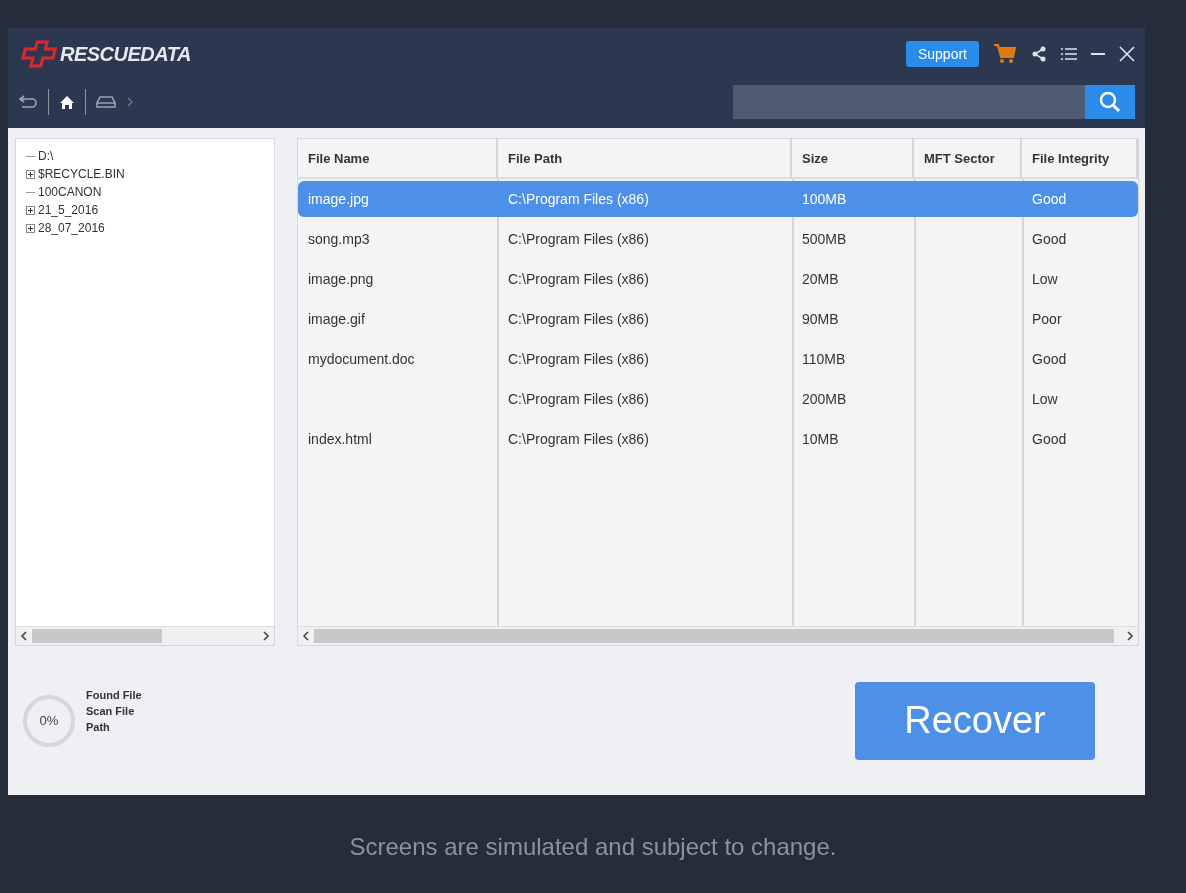 This screenshot has width=1186, height=893. What do you see at coordinates (853, 239) in the screenshot?
I see `table-cell: 500MB` at bounding box center [853, 239].